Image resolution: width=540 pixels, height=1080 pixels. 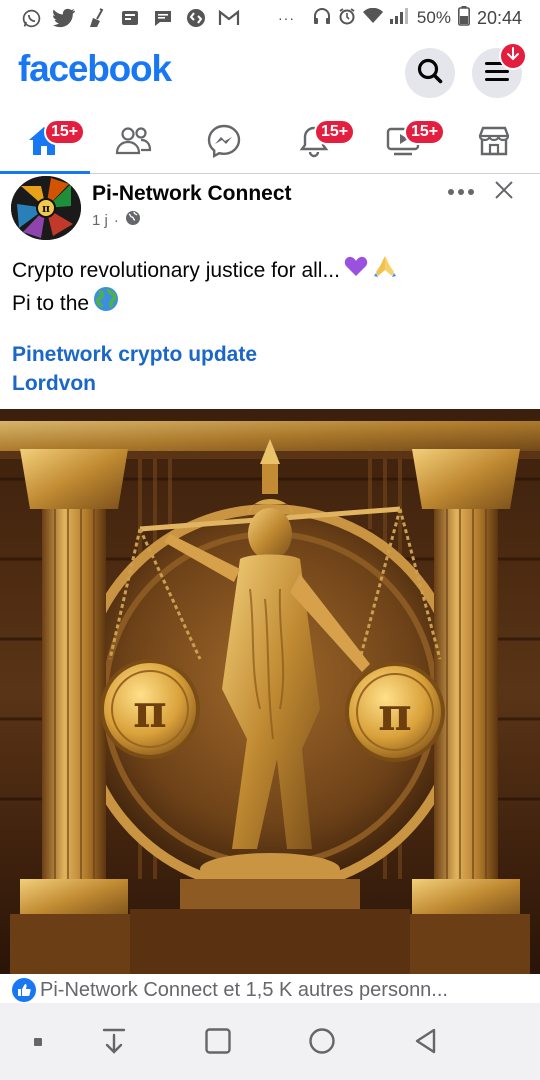 What do you see at coordinates (322, 18) in the screenshot?
I see `headphones-icon` at bounding box center [322, 18].